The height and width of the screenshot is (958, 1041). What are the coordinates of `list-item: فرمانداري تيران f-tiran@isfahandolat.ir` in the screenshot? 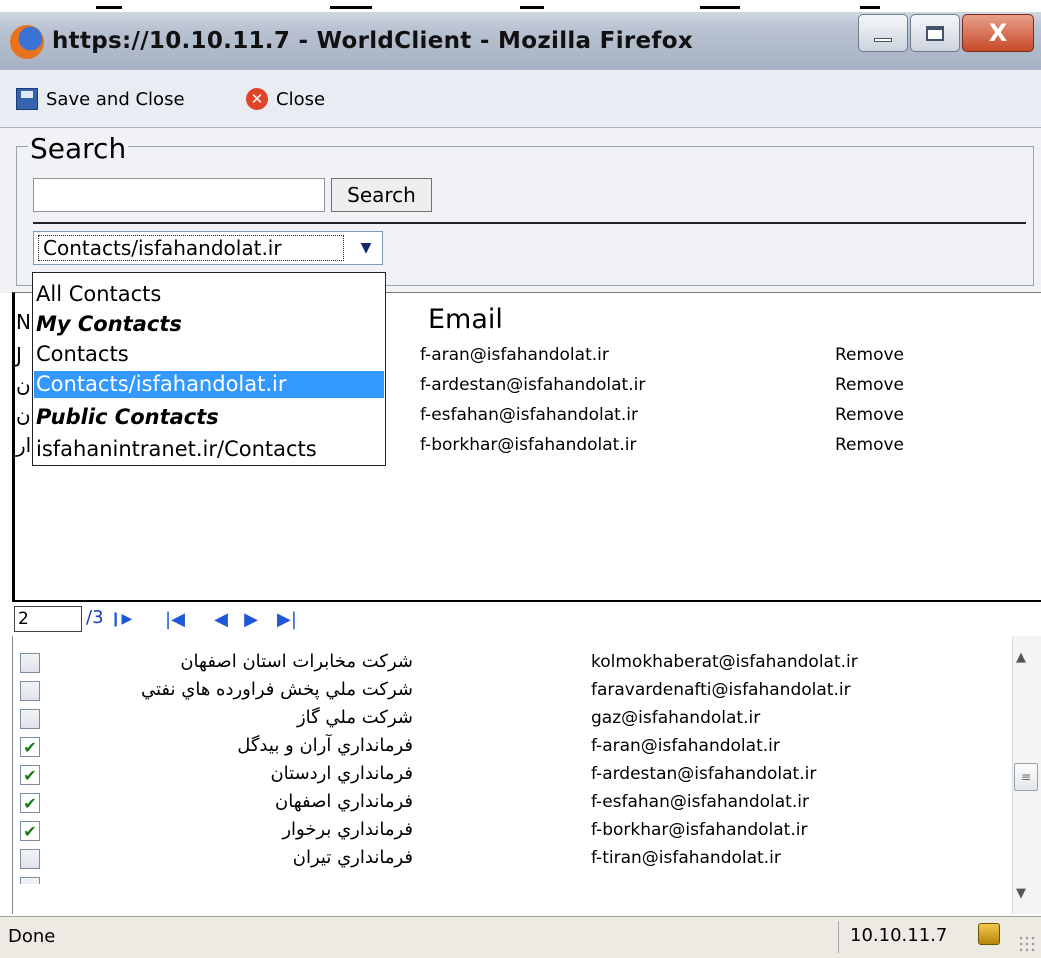 It's located at (513, 859).